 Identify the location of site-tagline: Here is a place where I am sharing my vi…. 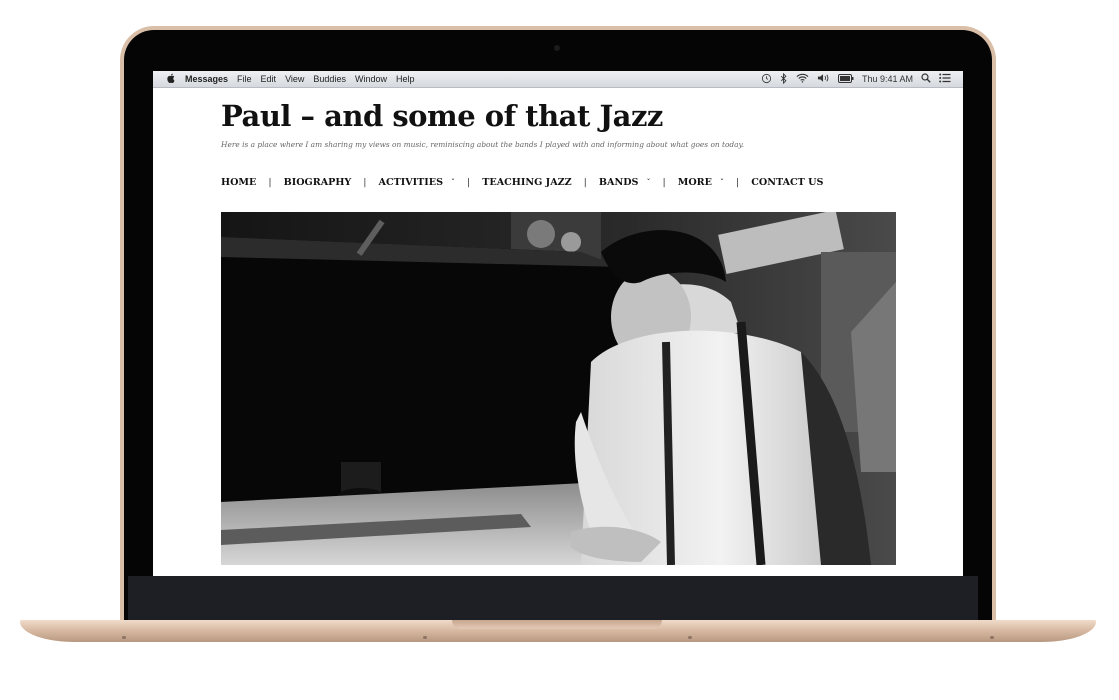
(483, 144).